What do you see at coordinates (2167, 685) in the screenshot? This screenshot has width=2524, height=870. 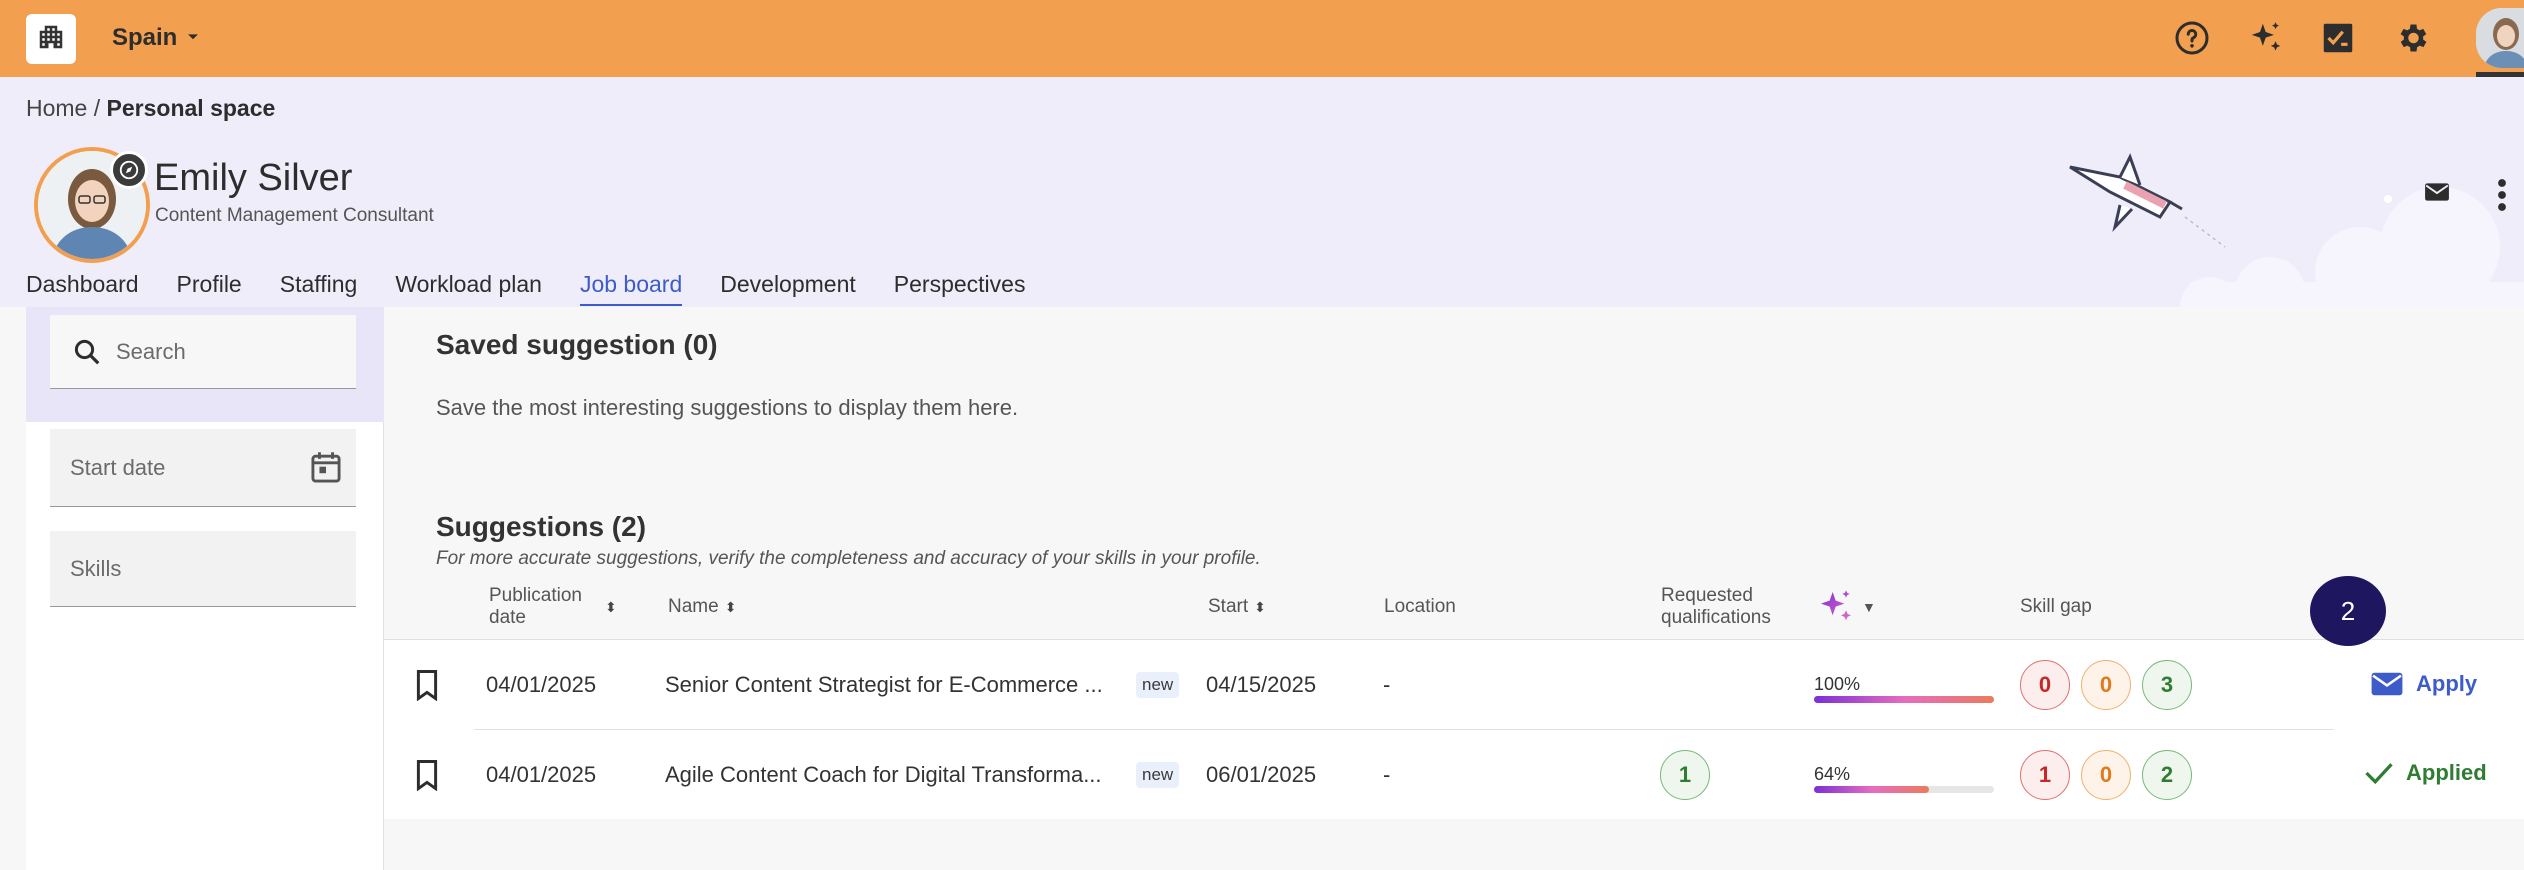 I see `skill-gap-met: 3` at bounding box center [2167, 685].